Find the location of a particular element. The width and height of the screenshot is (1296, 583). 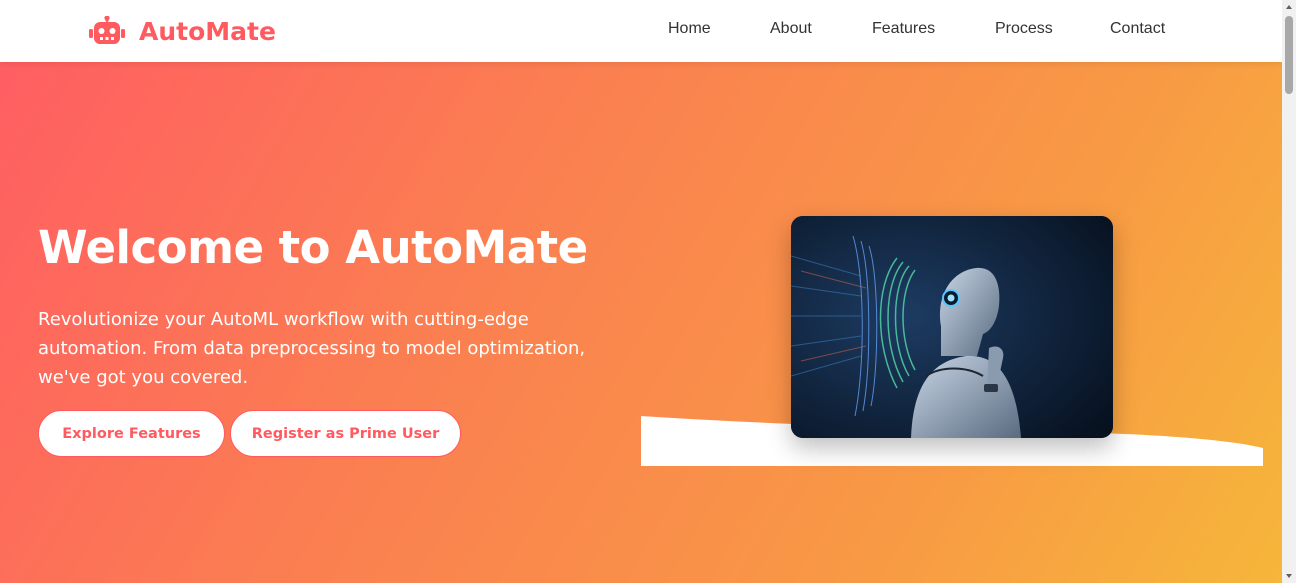

nav-links: Home About Features Process Contact is located at coordinates (641, 31).